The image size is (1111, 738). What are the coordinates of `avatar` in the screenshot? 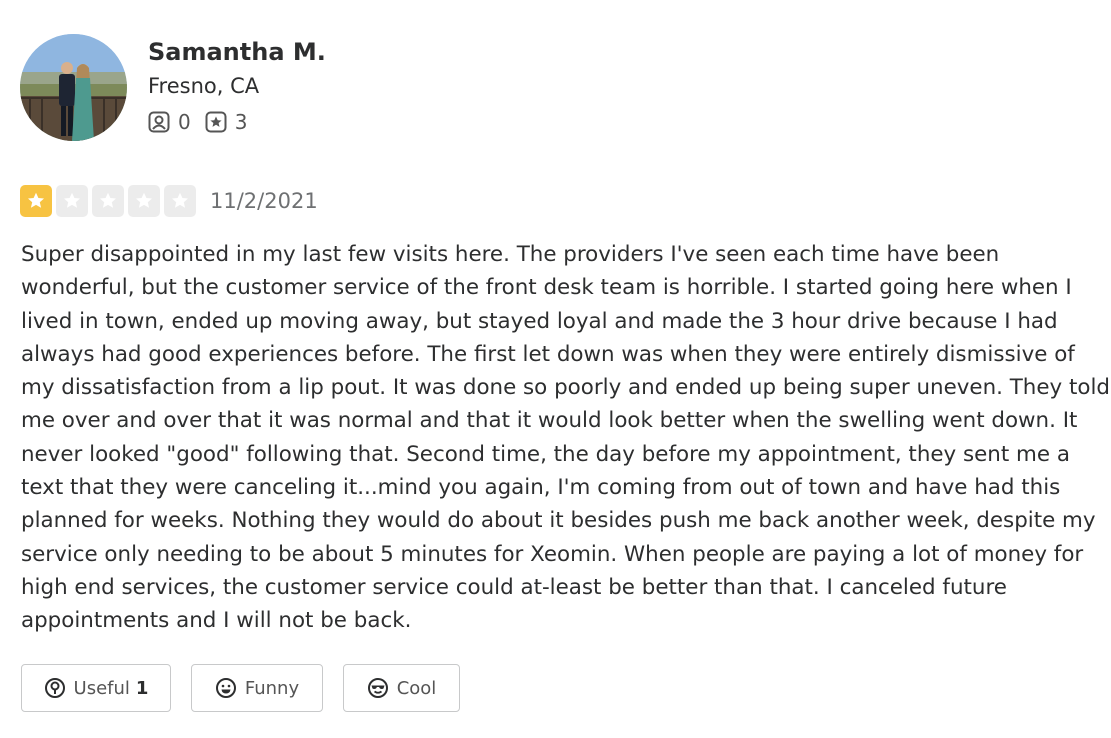 It's located at (73, 87).